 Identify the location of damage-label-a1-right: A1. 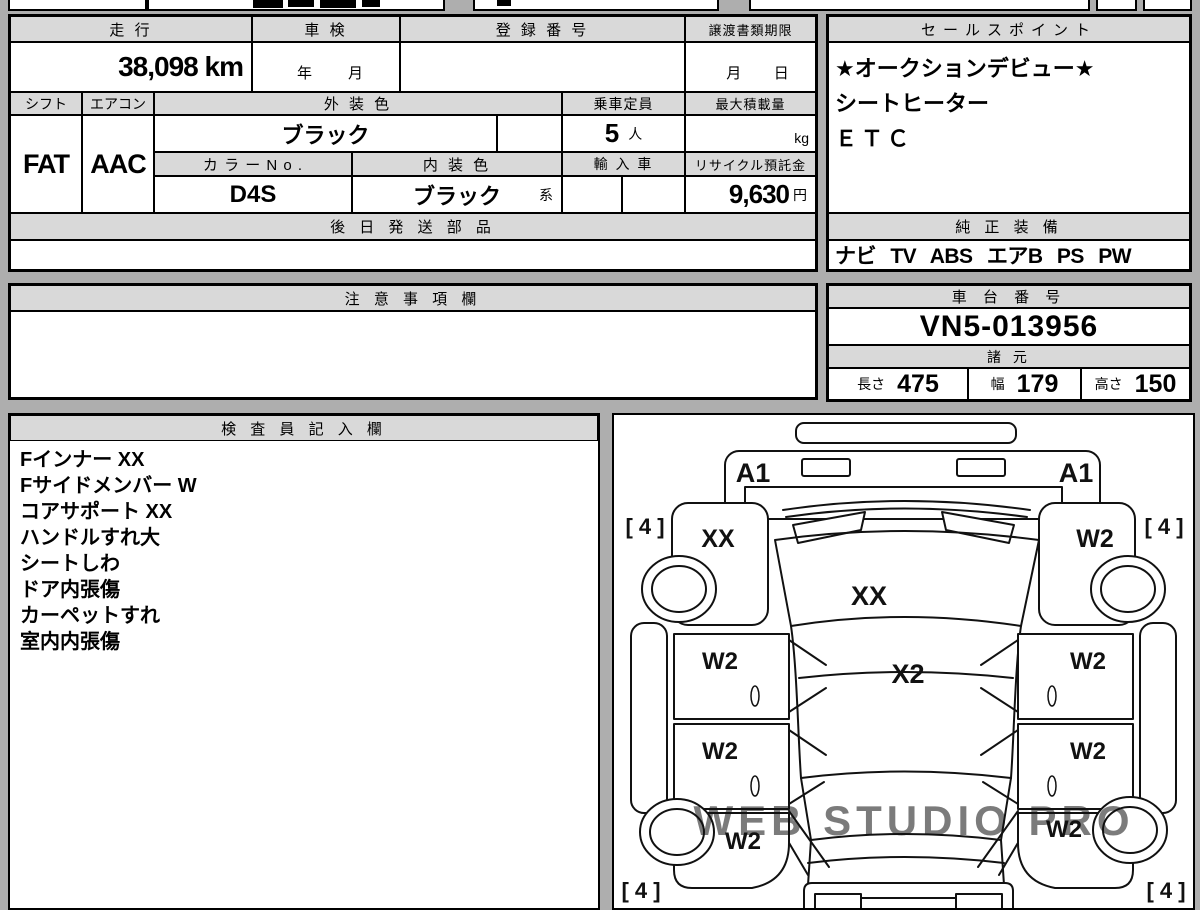
(1076, 473).